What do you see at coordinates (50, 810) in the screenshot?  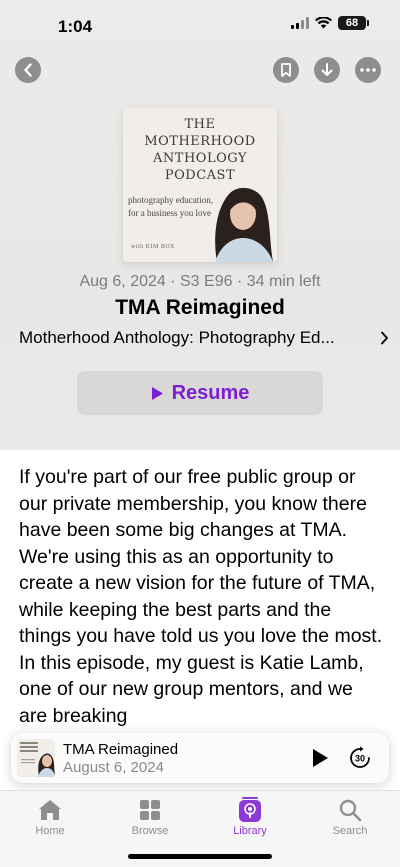 I see `house-icon` at bounding box center [50, 810].